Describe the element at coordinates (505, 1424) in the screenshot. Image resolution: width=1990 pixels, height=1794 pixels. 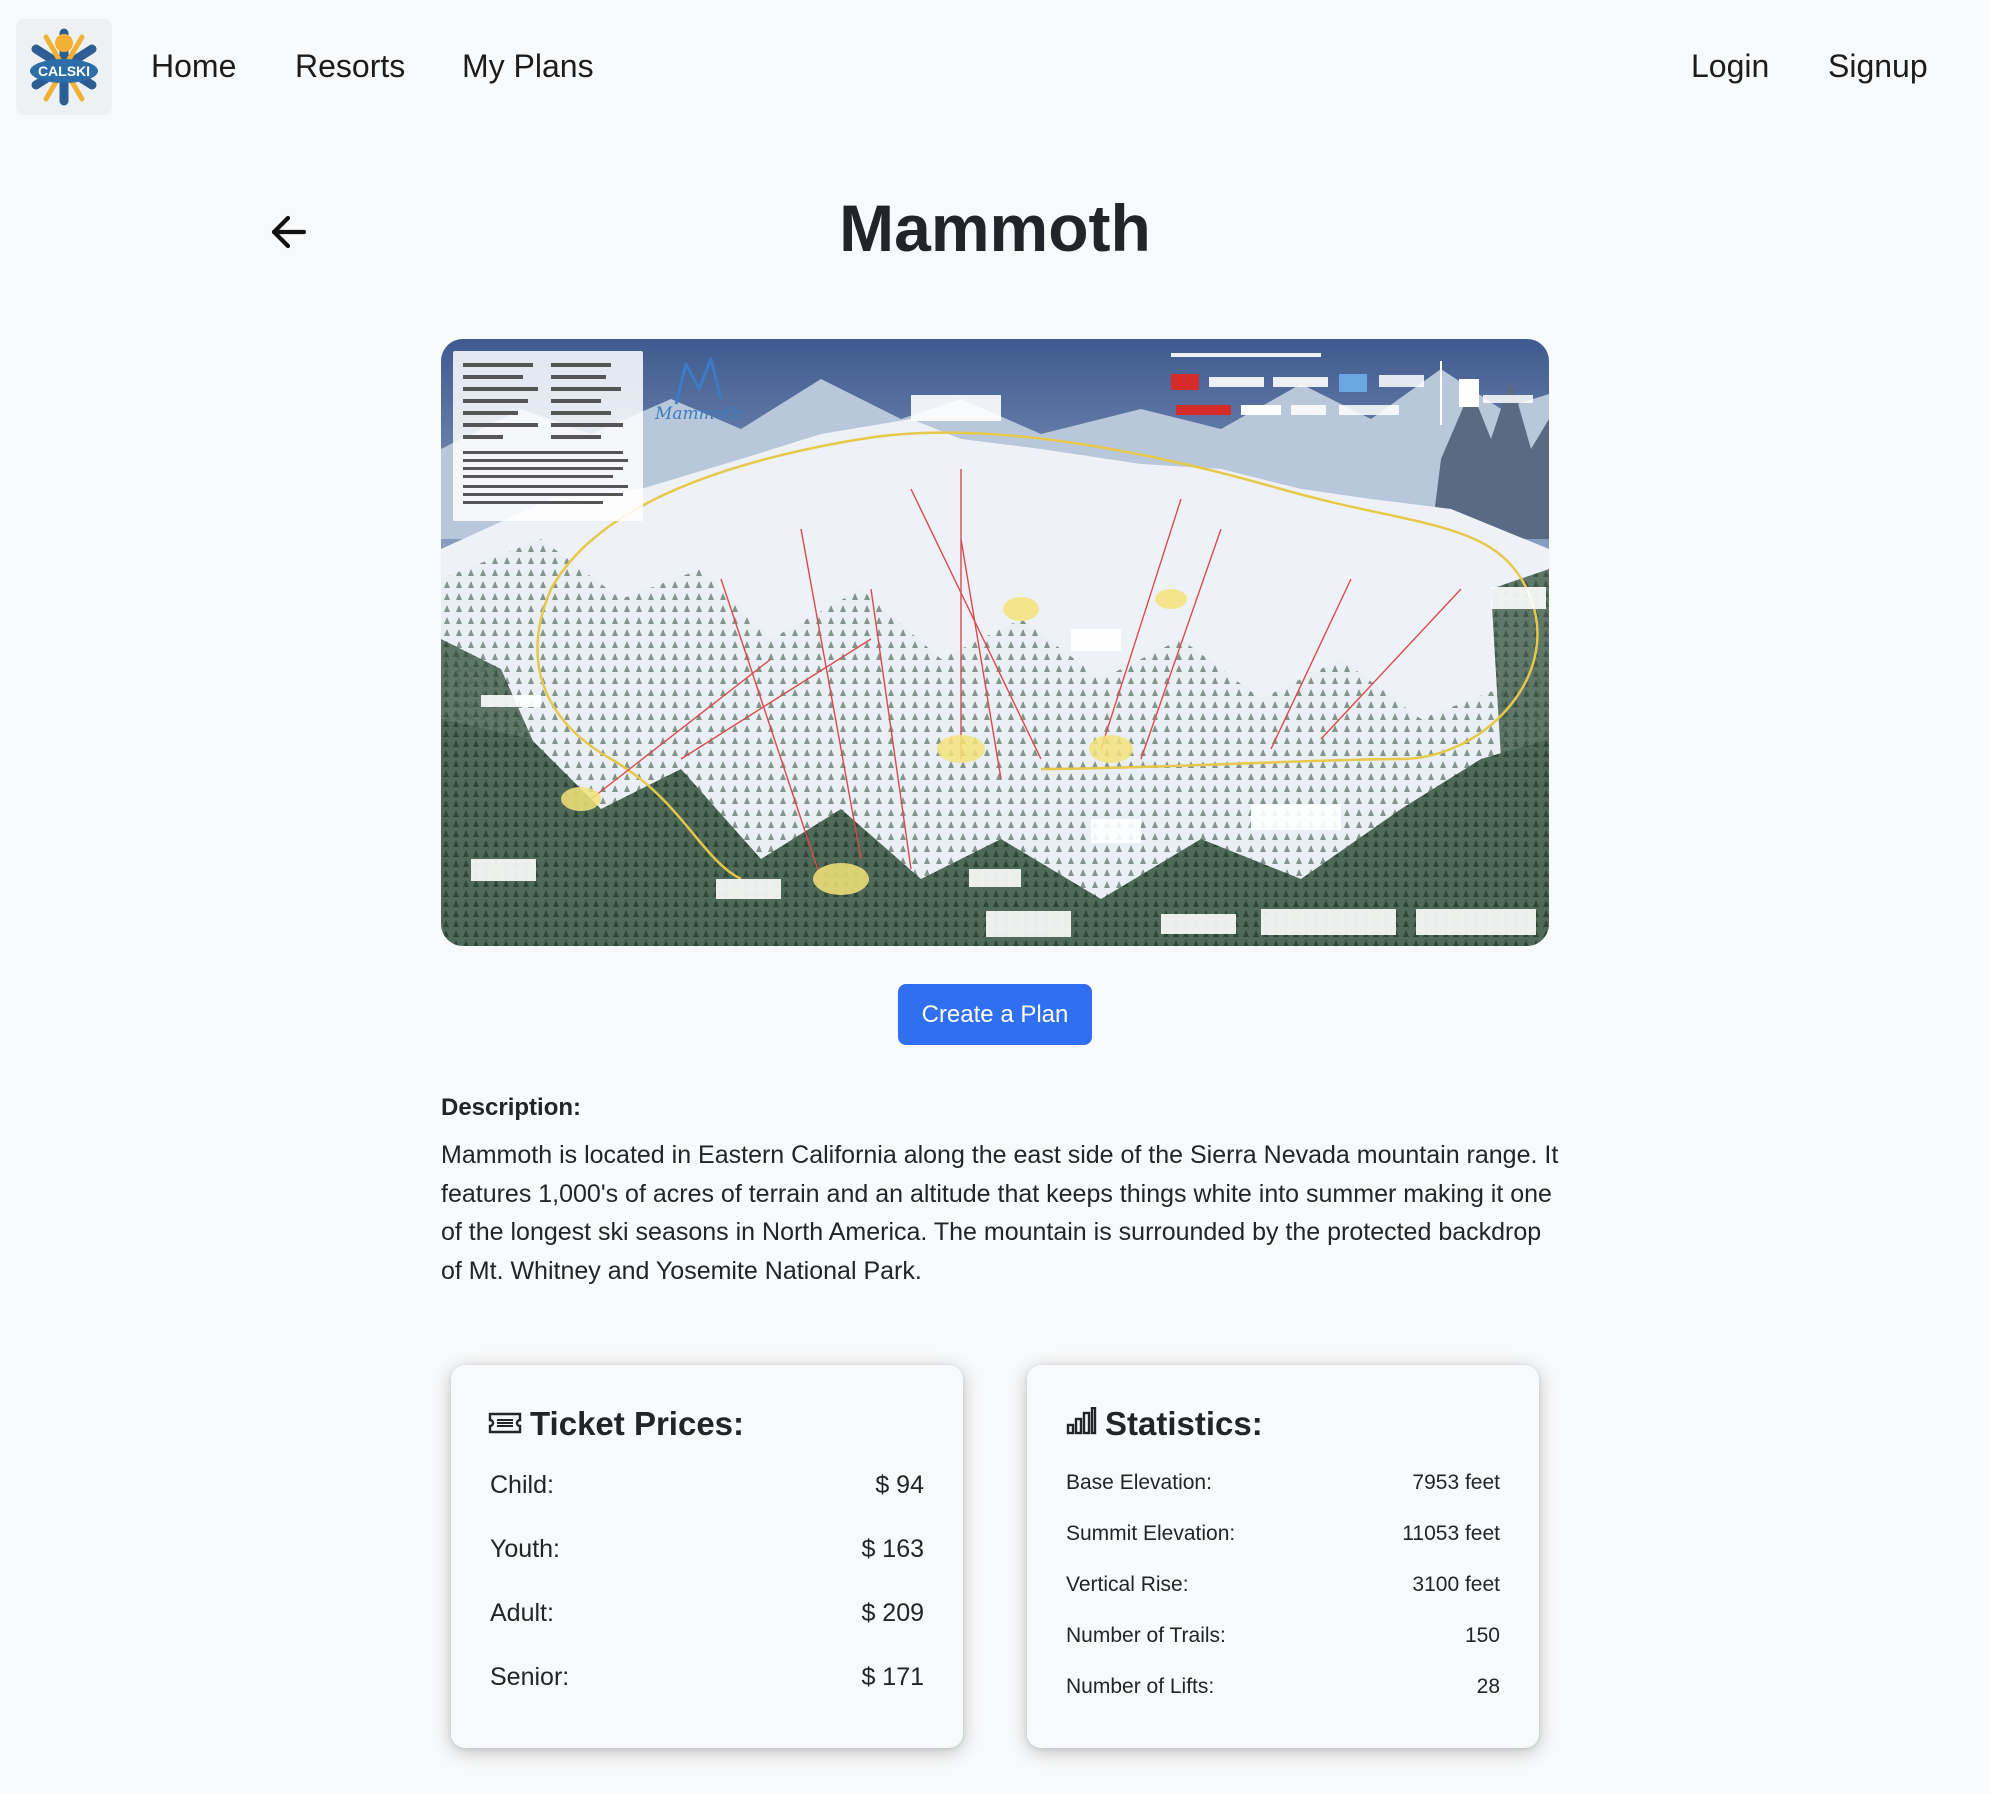
I see `ticket-icon` at that location.